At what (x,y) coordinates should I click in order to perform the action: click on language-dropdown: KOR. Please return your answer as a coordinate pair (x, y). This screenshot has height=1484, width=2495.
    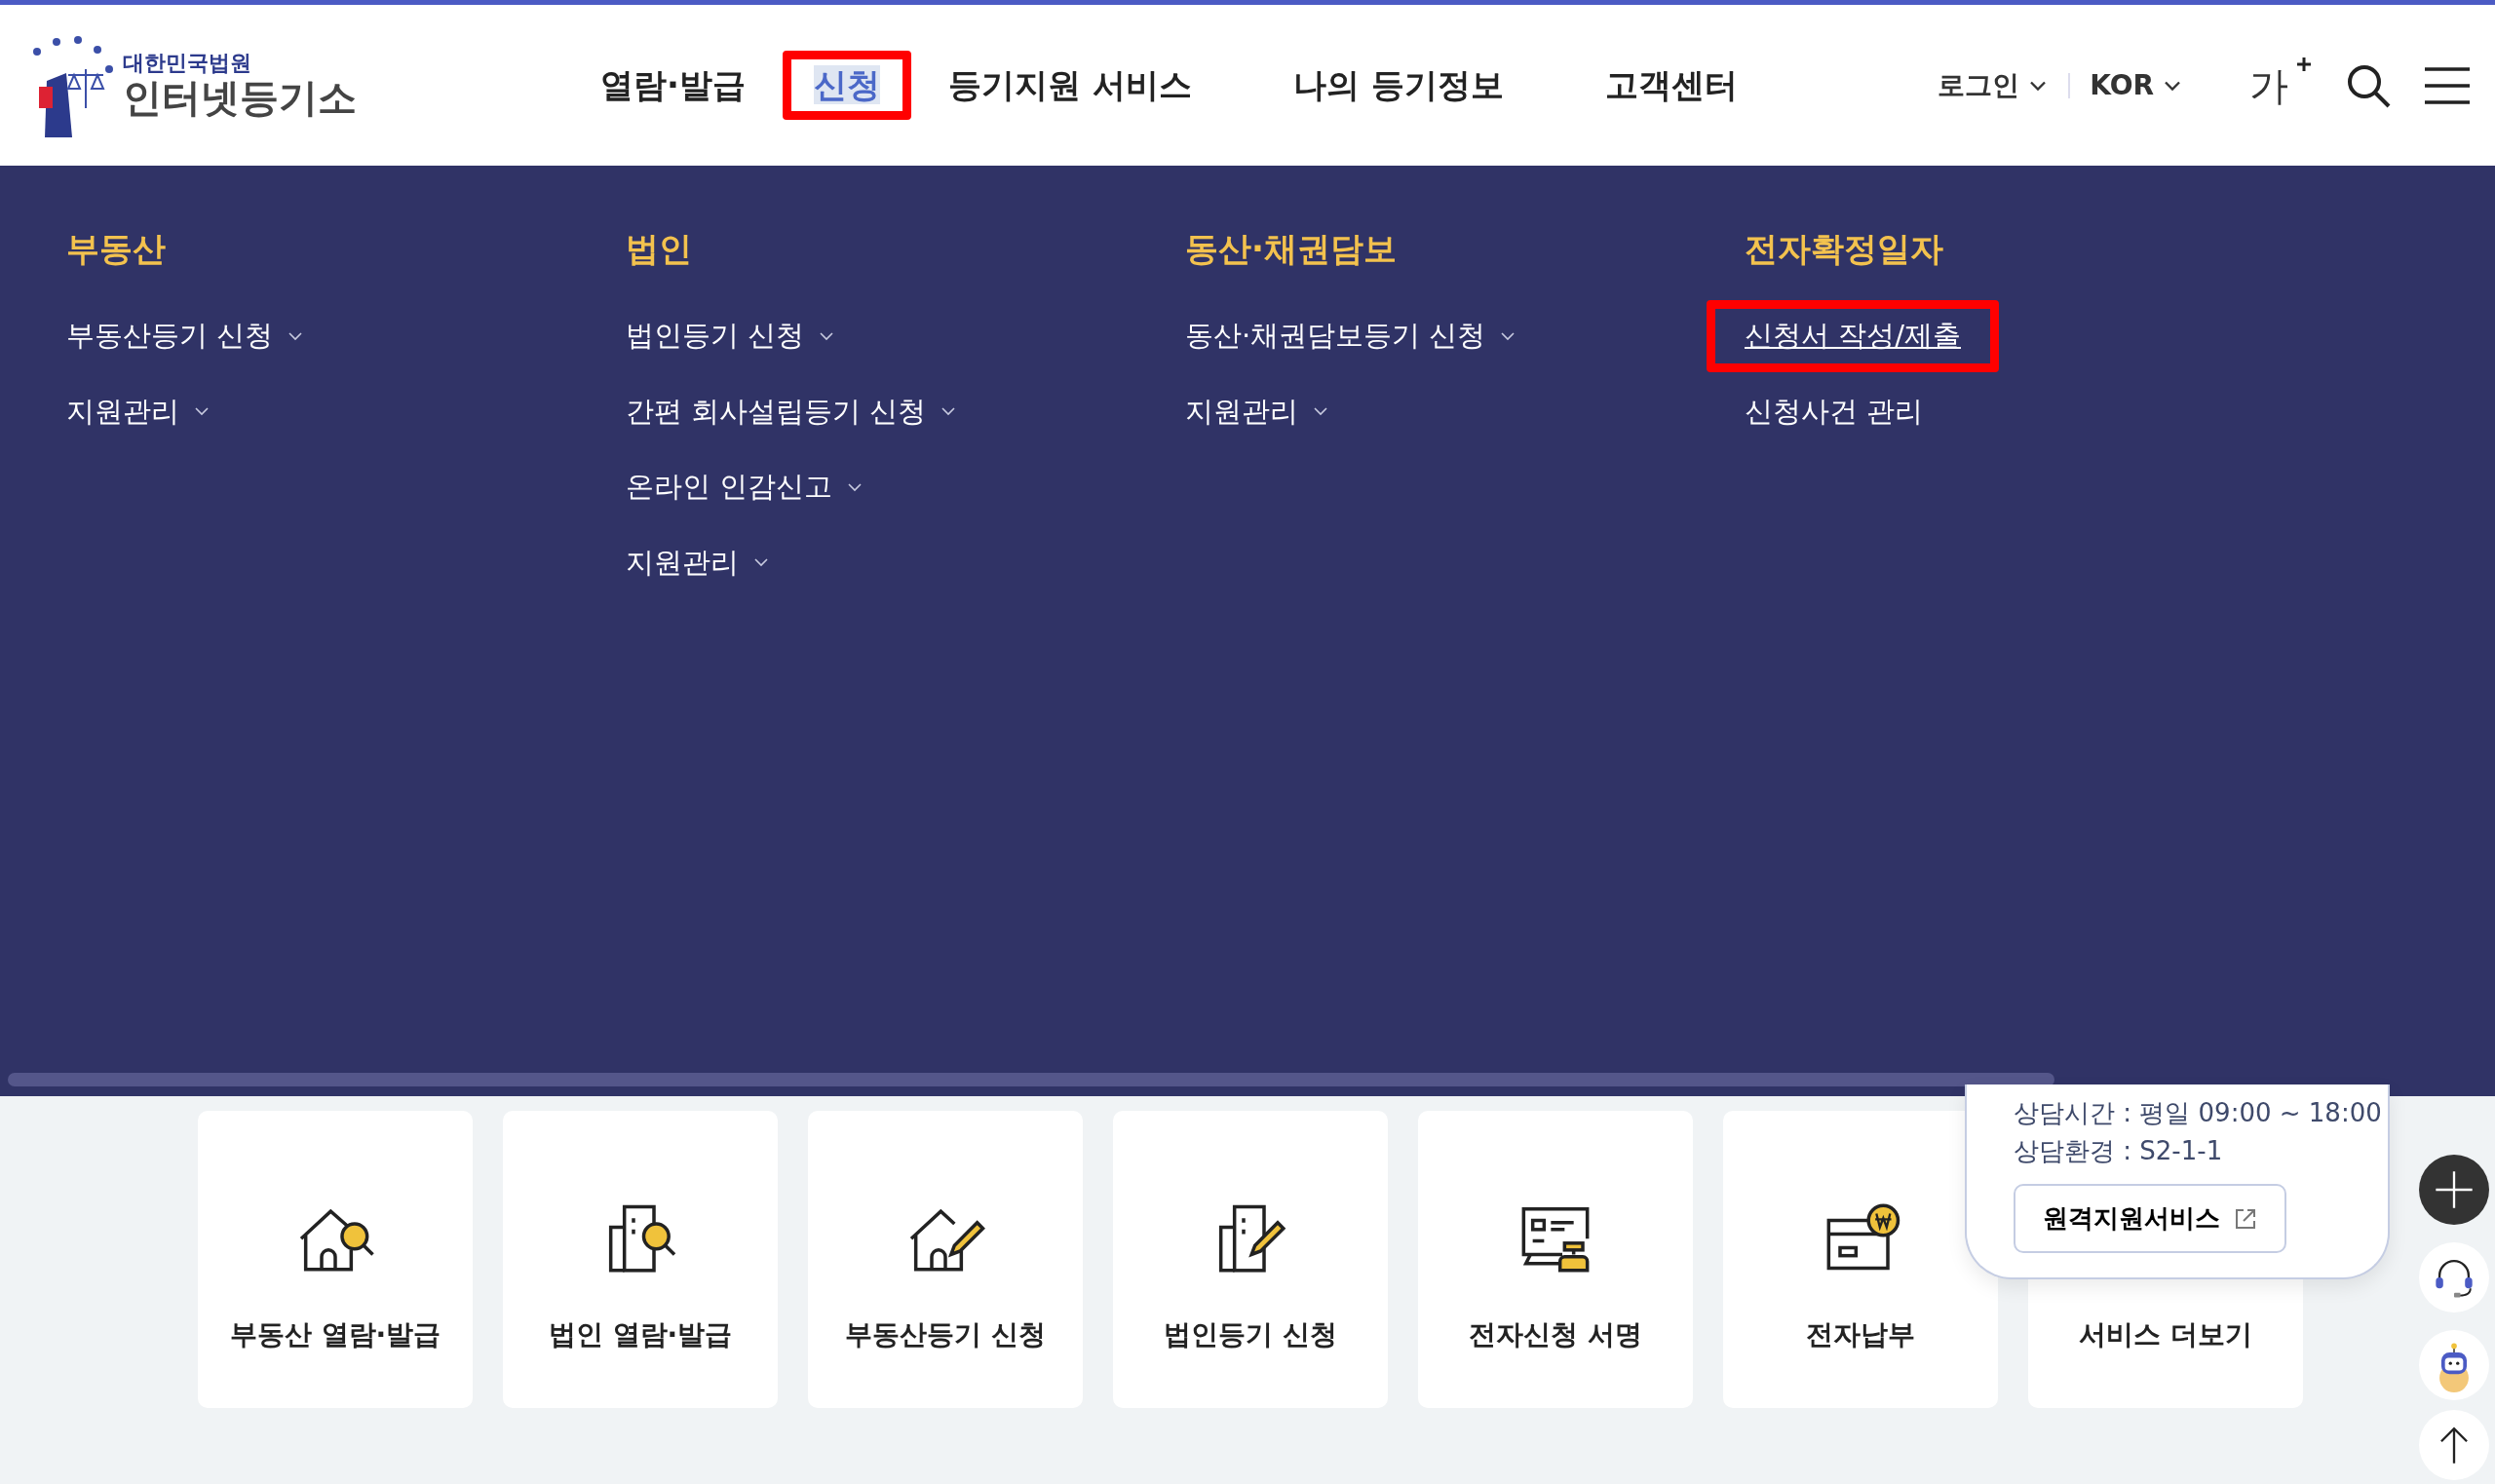
    Looking at the image, I should click on (2136, 85).